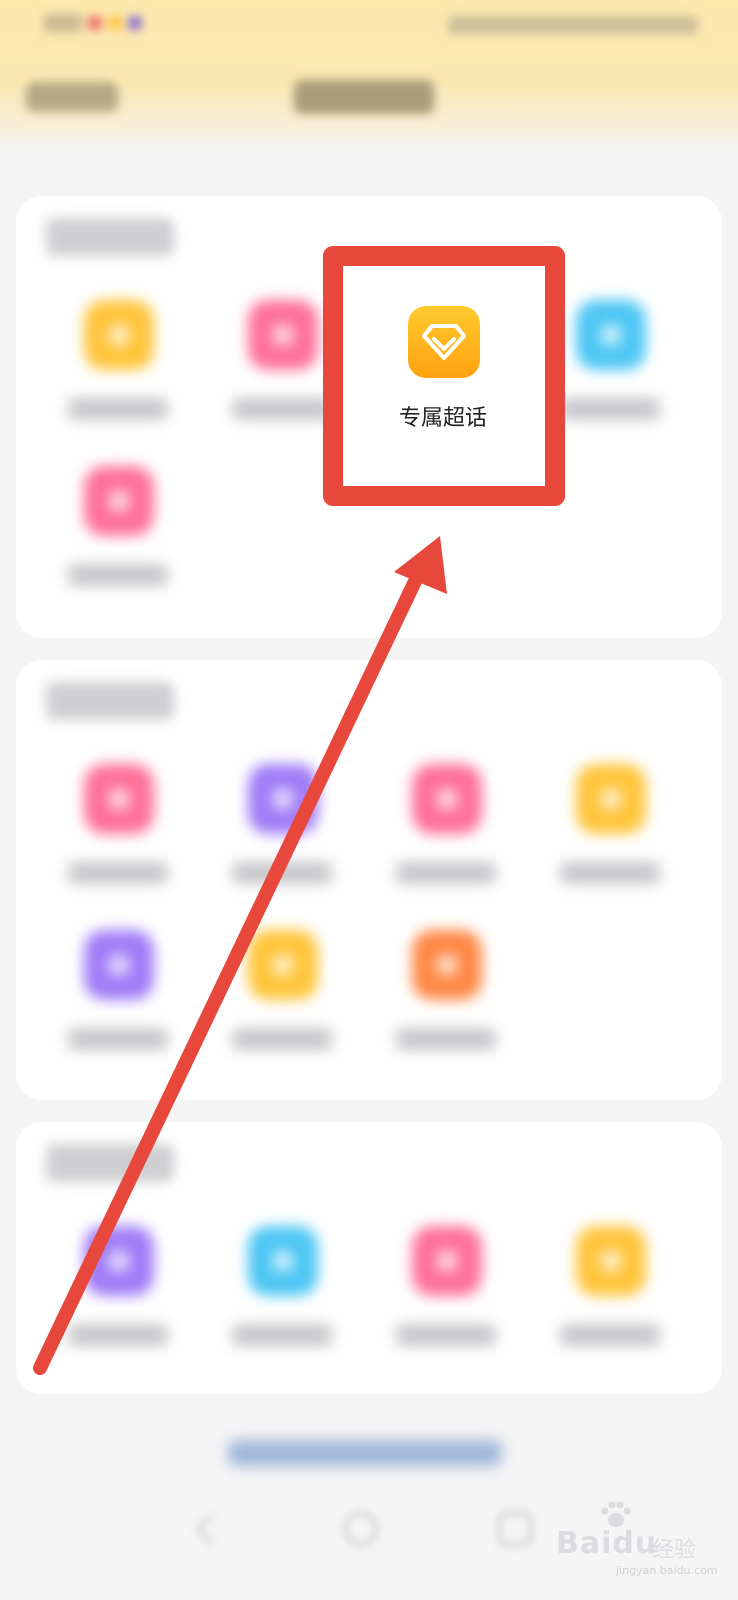 The height and width of the screenshot is (1600, 738). What do you see at coordinates (667, 1570) in the screenshot?
I see `watermark-url: jingyan.baidu.com` at bounding box center [667, 1570].